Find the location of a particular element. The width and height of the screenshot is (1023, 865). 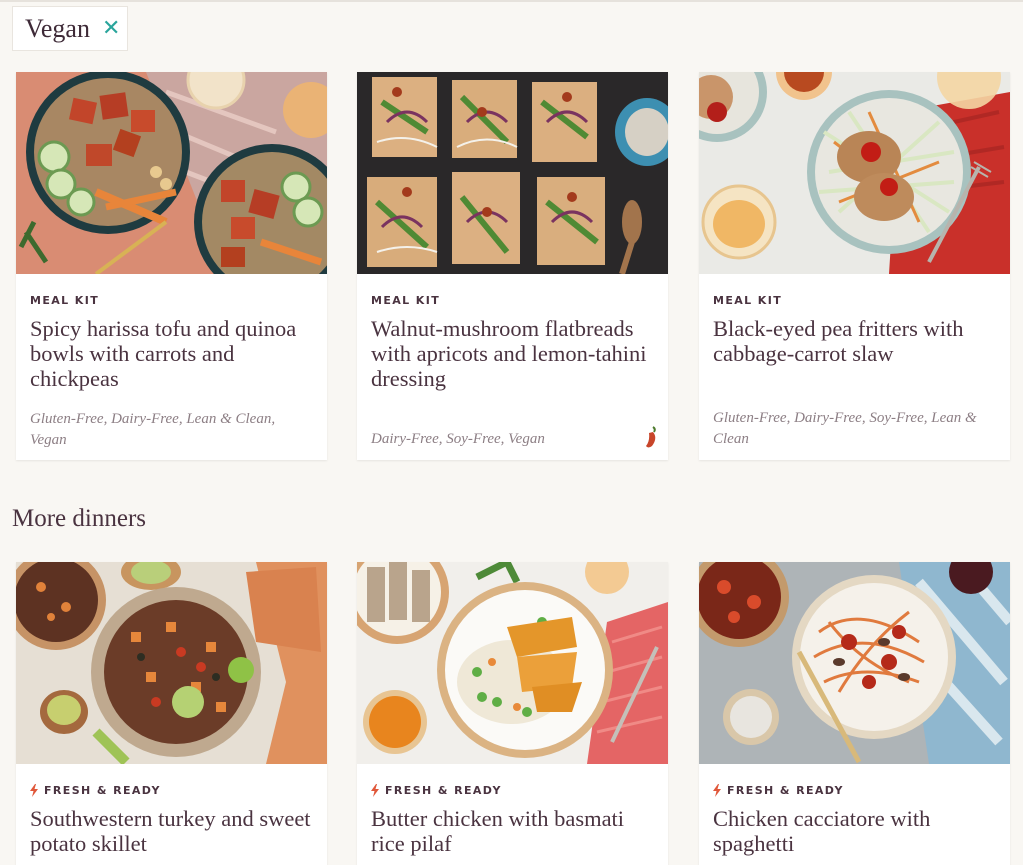

turkey-skillet-photo is located at coordinates (171, 663).